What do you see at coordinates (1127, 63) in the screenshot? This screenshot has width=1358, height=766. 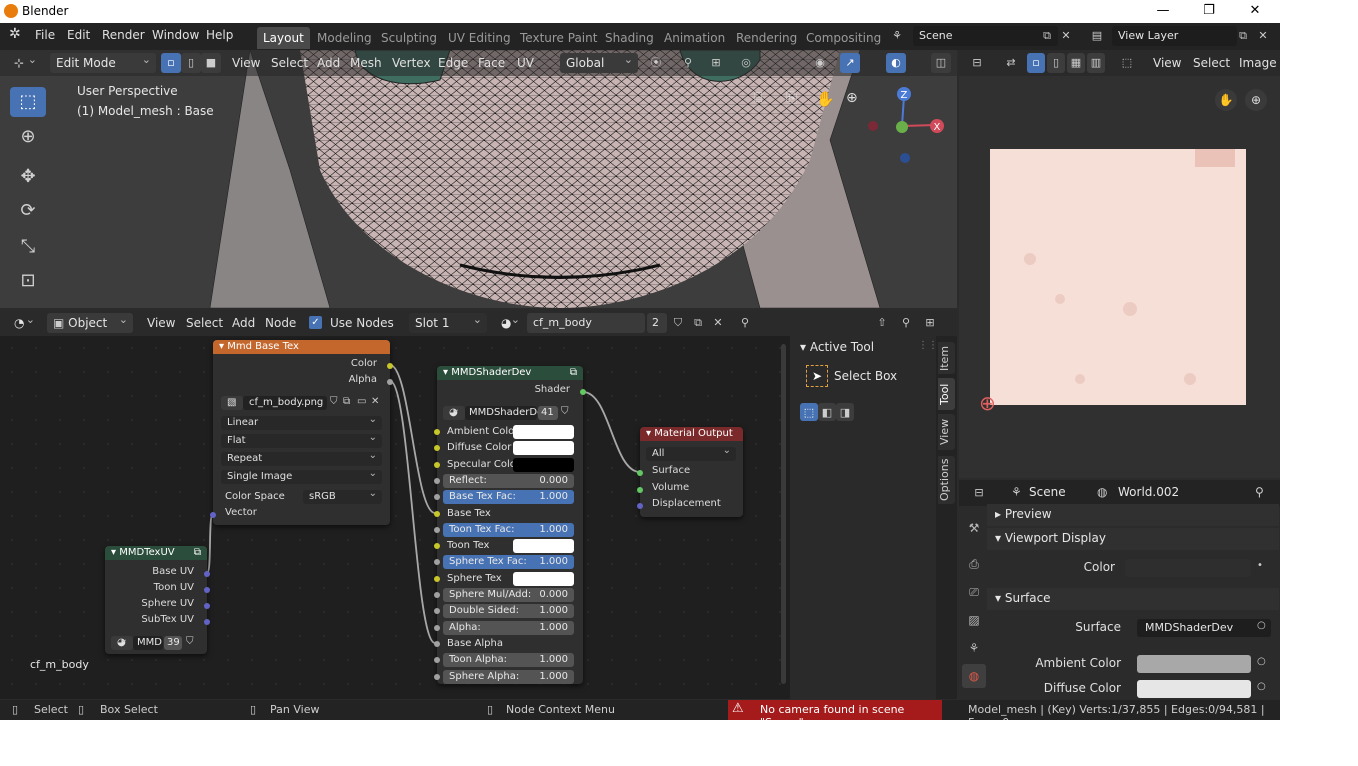 I see `uv-sticky-icon: ⬚` at bounding box center [1127, 63].